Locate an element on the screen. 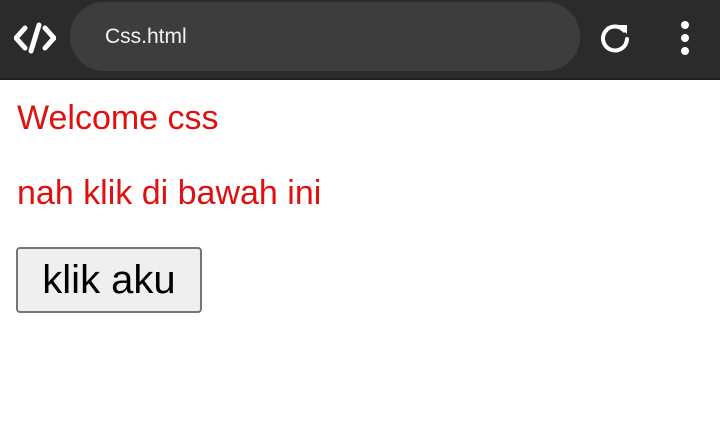  klik-aku-button: klik aku is located at coordinates (109, 280).